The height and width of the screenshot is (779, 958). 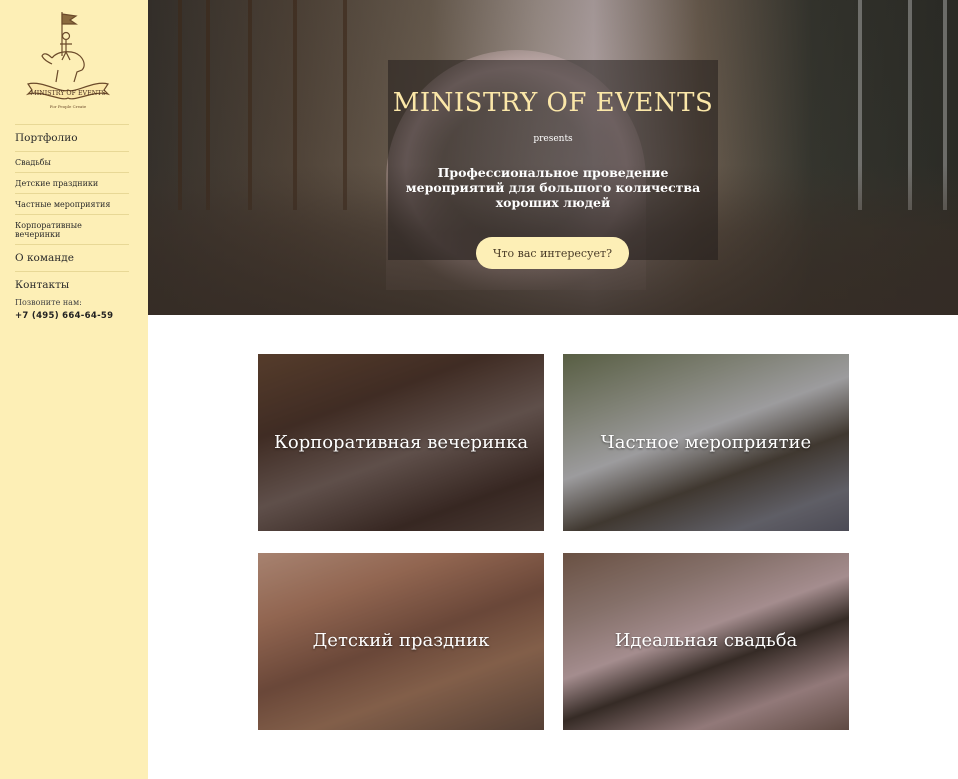 What do you see at coordinates (553, 103) in the screenshot?
I see `hero-title: MINISTRY OF EVENTS` at bounding box center [553, 103].